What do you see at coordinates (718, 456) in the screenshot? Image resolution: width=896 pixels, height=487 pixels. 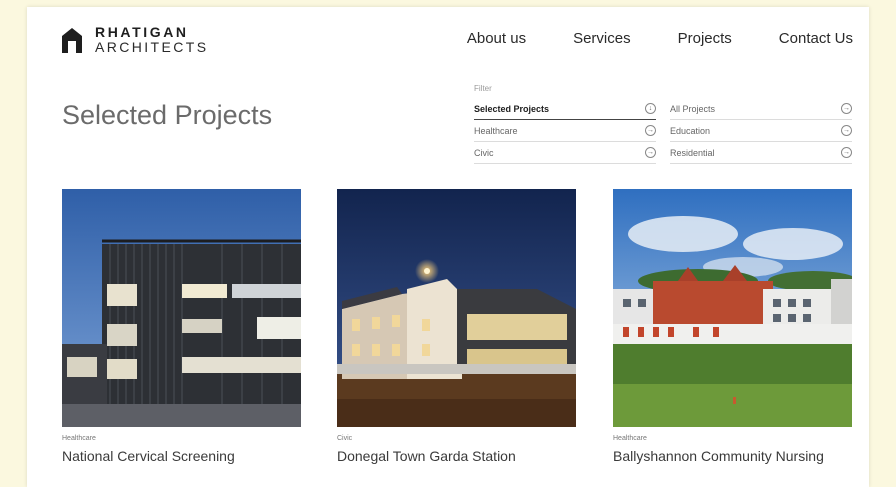 I see `project-title: Ballyshannon Community Nursing` at bounding box center [718, 456].